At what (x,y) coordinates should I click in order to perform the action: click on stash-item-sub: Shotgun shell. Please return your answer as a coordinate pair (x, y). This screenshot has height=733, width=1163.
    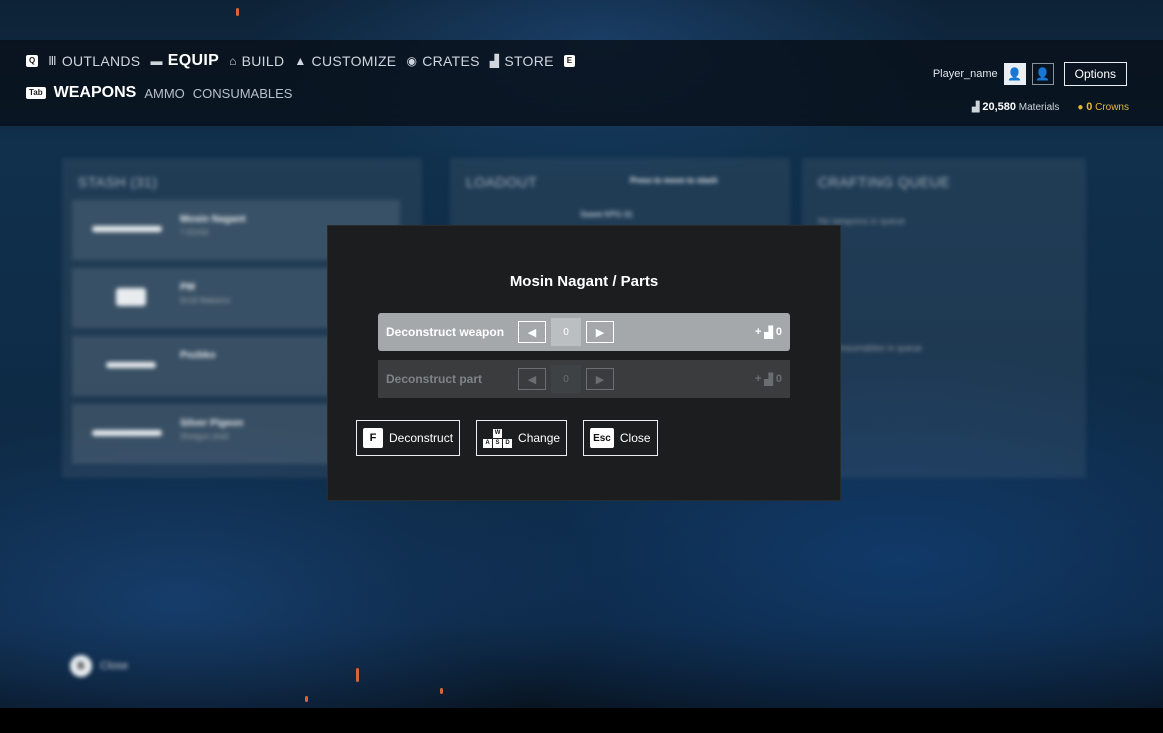
    Looking at the image, I should click on (204, 436).